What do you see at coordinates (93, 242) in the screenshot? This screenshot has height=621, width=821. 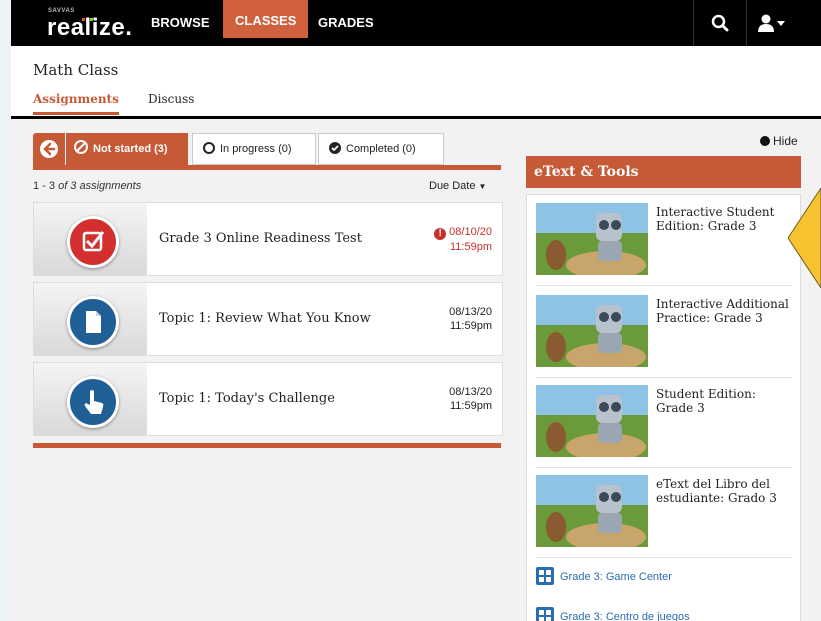 I see `checkbox-icon` at bounding box center [93, 242].